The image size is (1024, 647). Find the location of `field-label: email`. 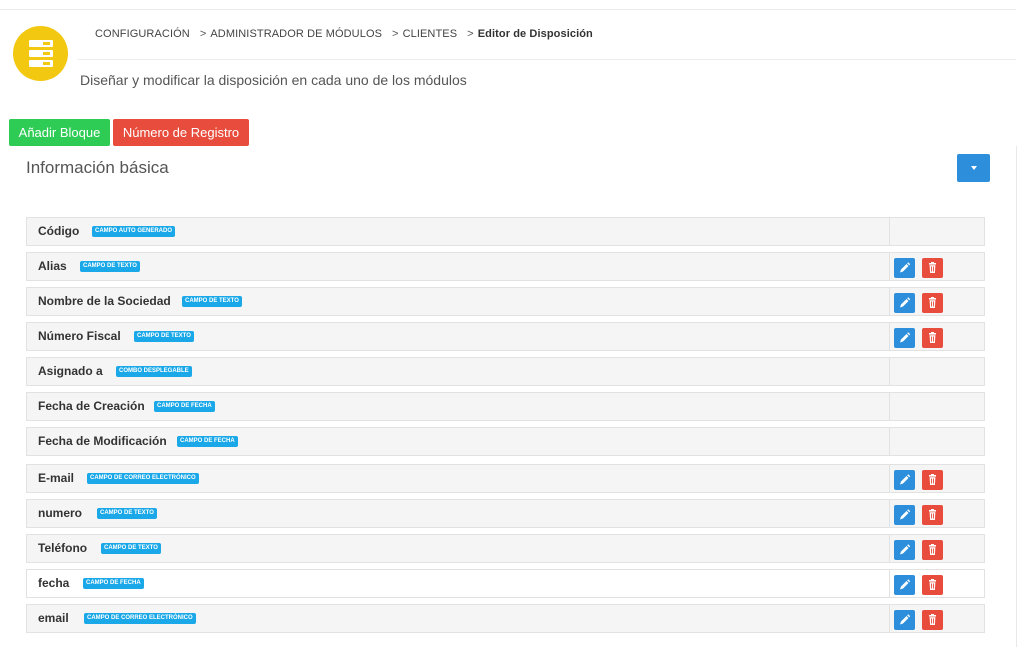

field-label: email is located at coordinates (53, 618).